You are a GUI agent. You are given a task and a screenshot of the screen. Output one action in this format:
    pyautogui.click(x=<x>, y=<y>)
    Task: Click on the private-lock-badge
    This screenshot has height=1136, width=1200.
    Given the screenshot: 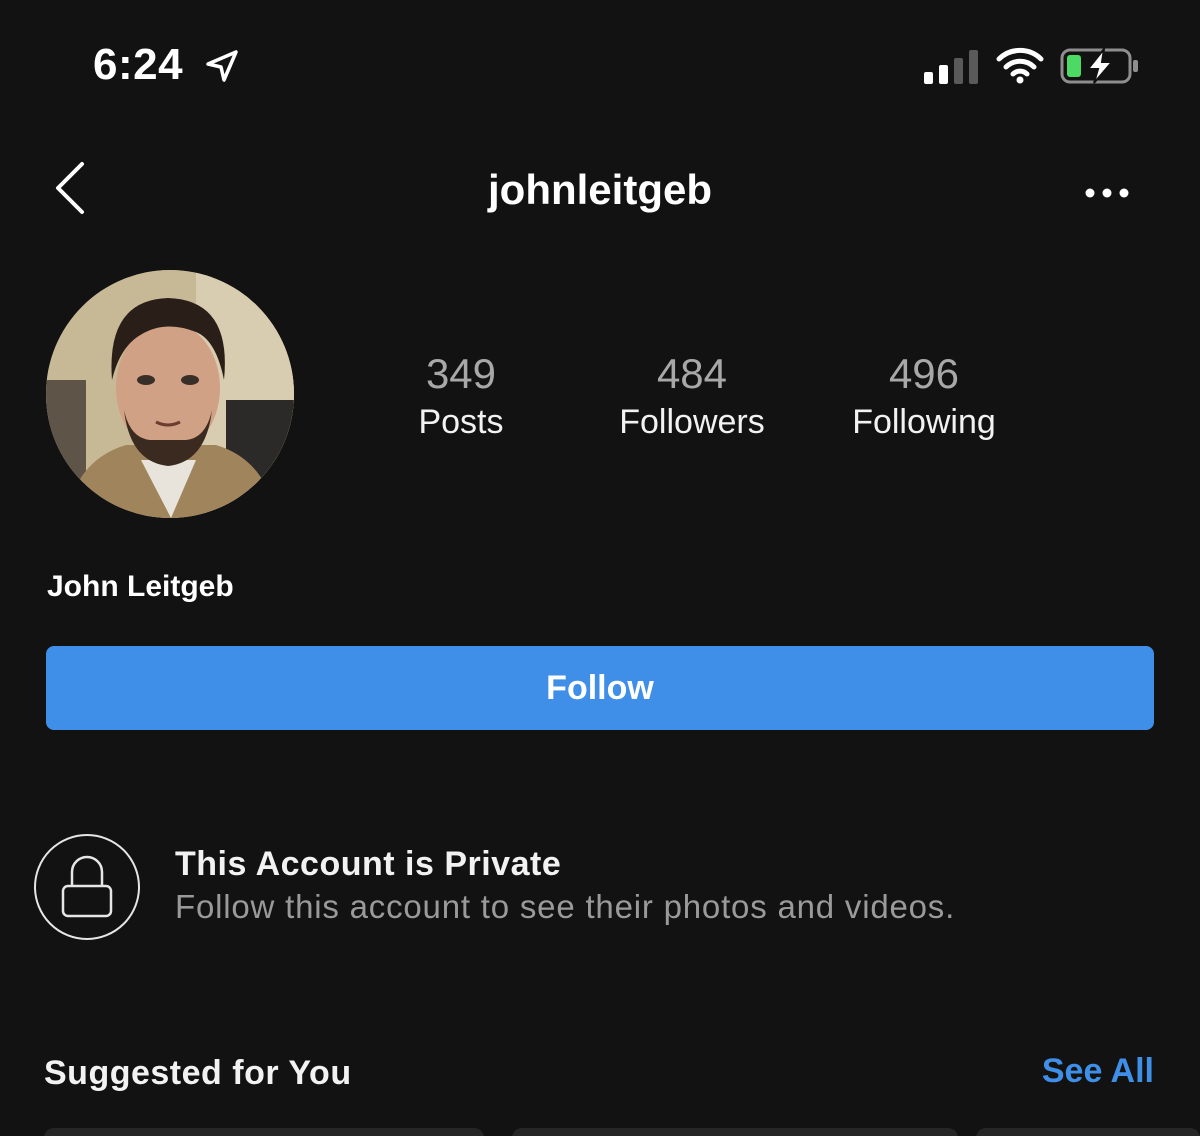 What is the action you would take?
    pyautogui.click(x=87, y=887)
    